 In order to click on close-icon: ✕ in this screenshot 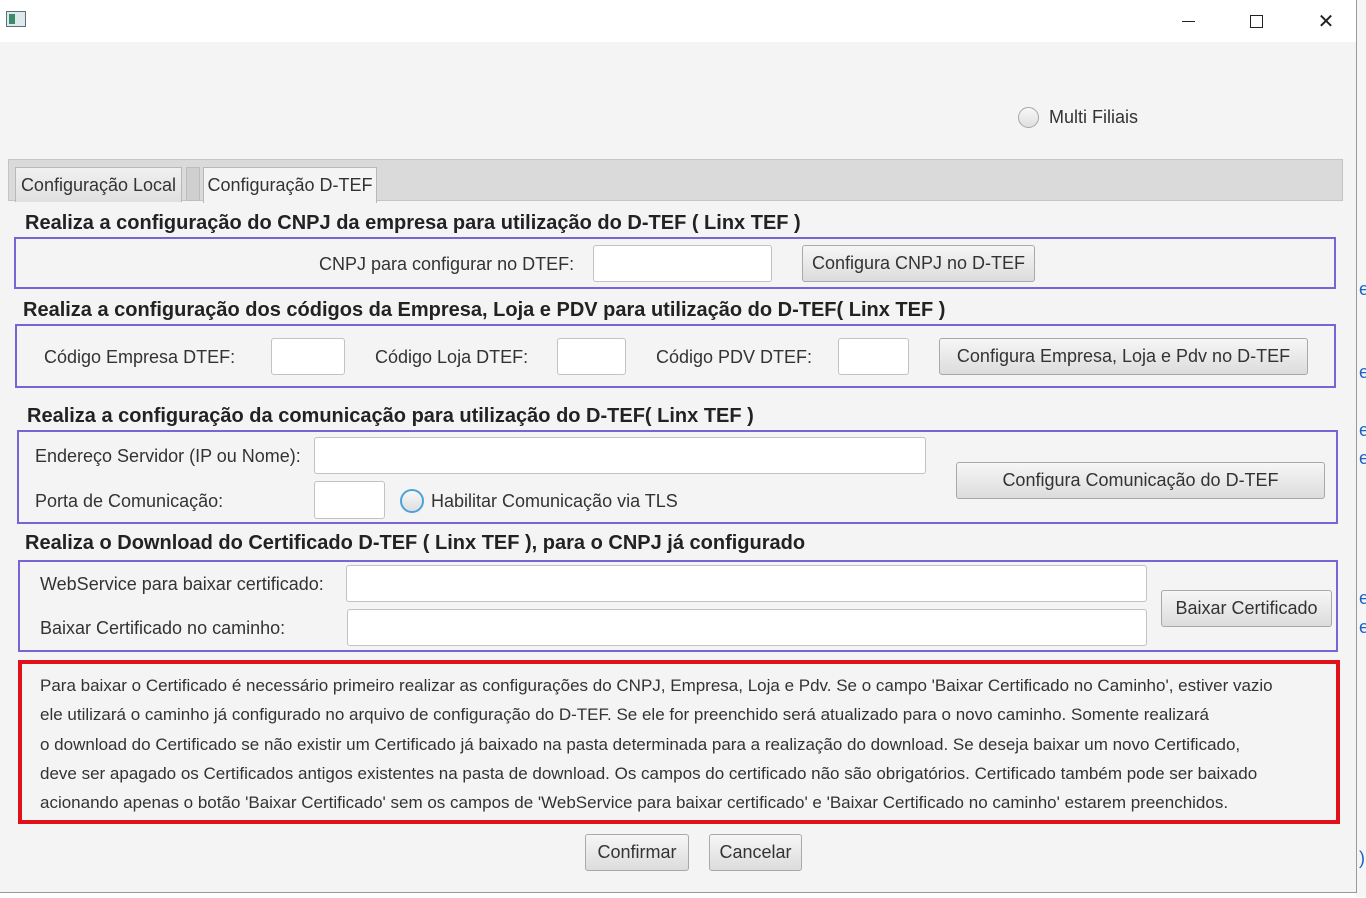, I will do `click(1326, 21)`.